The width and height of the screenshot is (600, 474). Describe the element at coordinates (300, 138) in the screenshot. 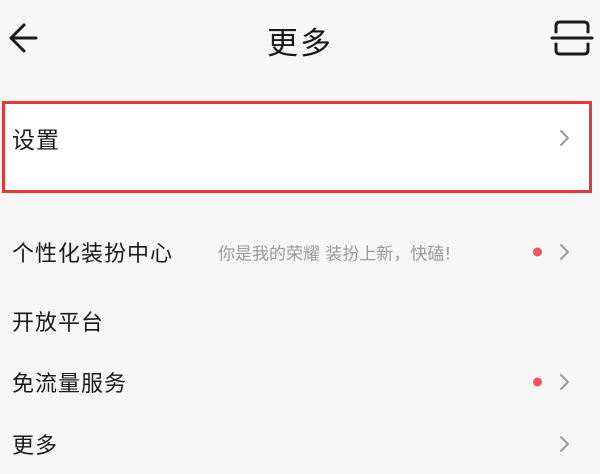

I see `menu-item-settings: 设置` at that location.